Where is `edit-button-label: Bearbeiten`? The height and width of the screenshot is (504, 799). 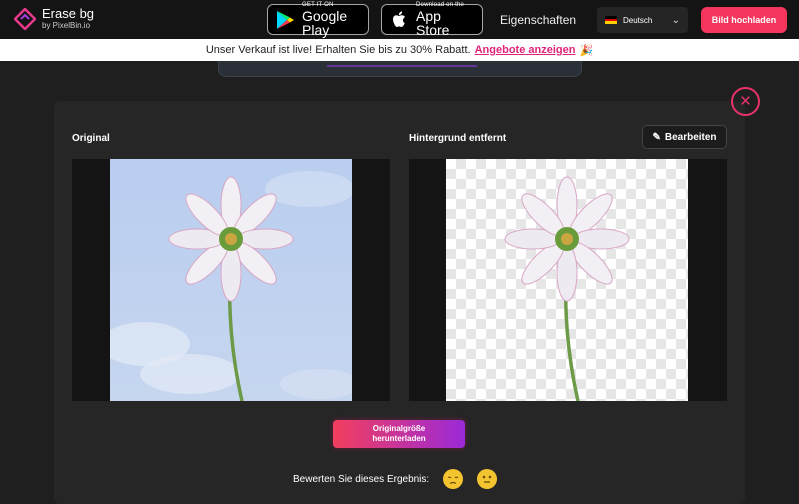 edit-button-label: Bearbeiten is located at coordinates (690, 137).